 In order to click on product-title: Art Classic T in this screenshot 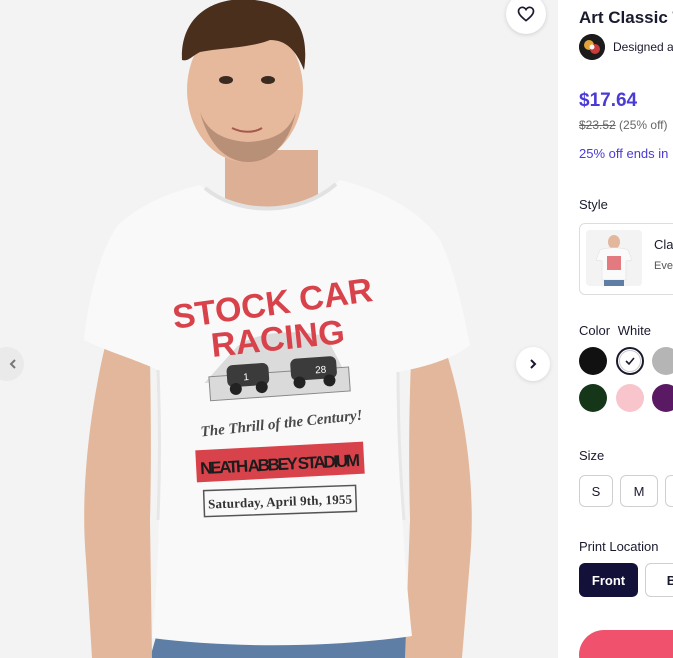, I will do `click(626, 17)`.